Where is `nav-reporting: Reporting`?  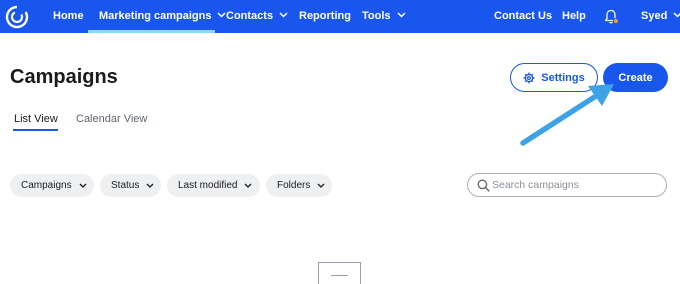
nav-reporting: Reporting is located at coordinates (325, 16).